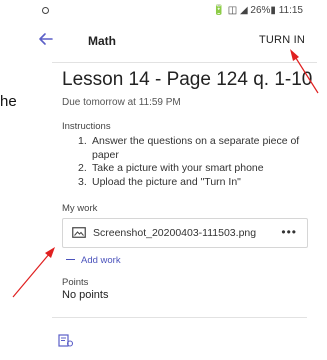 Image resolution: width=327 pixels, height=360 pixels. I want to click on plus-icon, so click(70, 259).